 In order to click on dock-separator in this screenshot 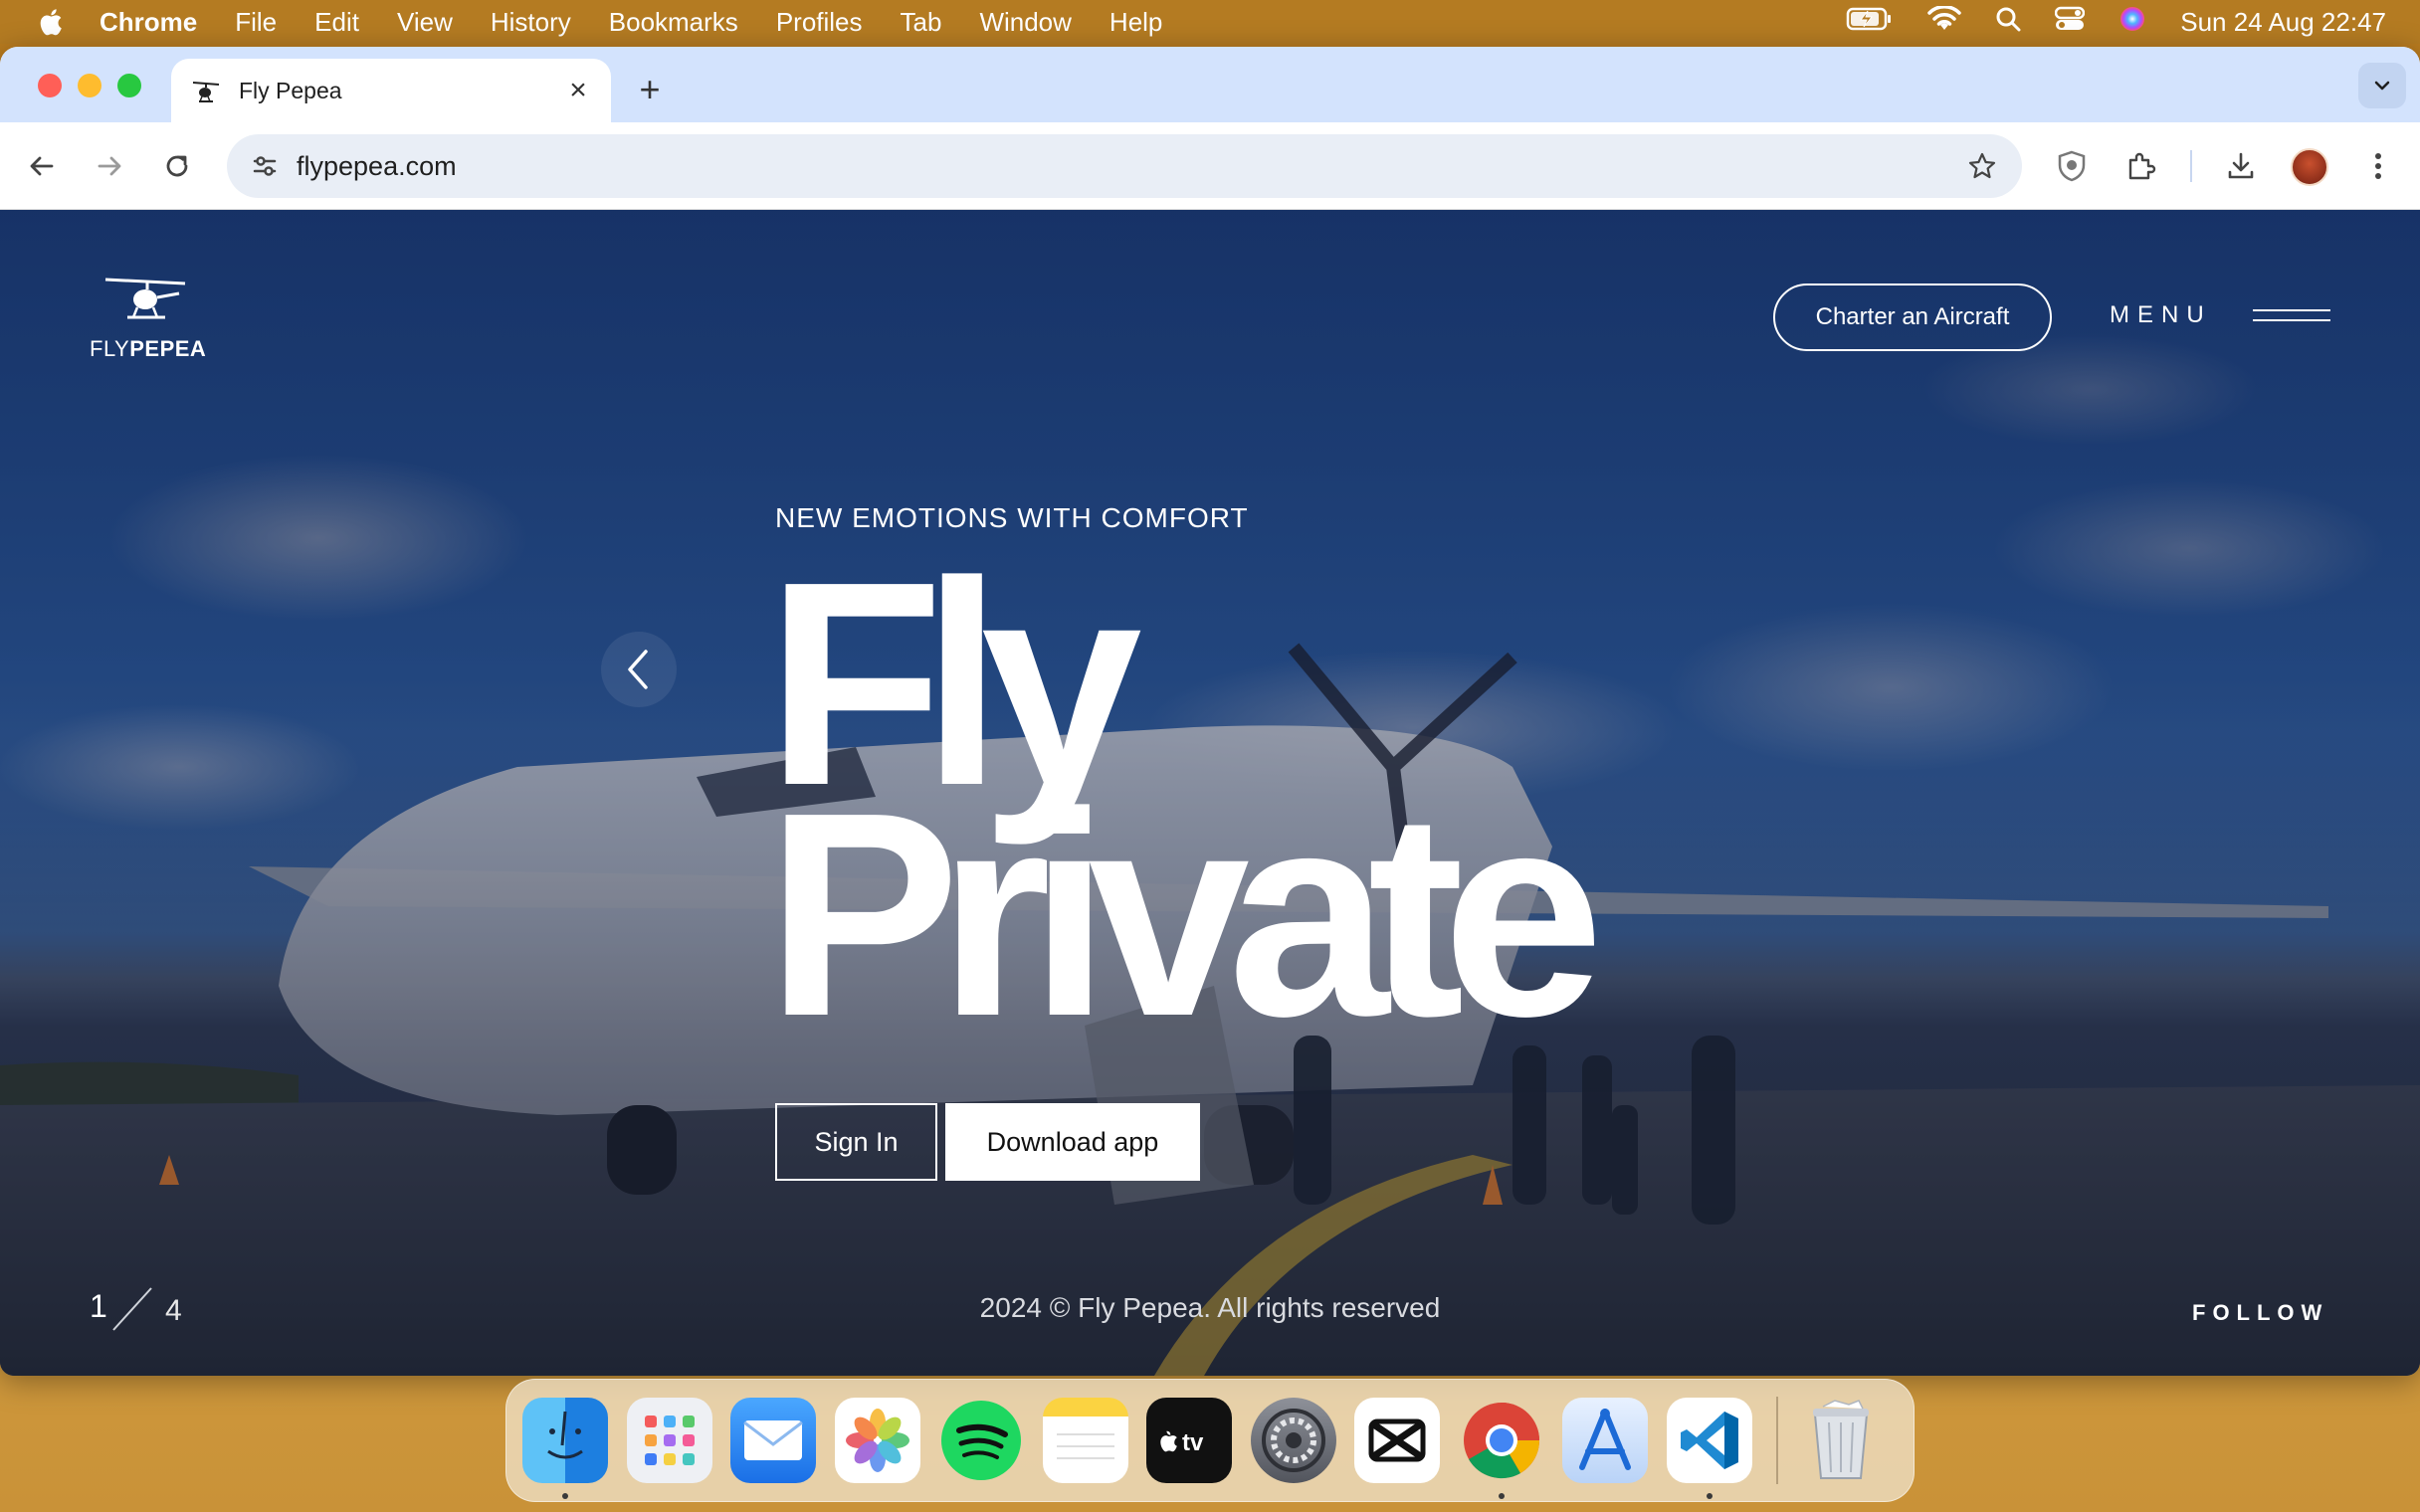, I will do `click(1777, 1440)`.